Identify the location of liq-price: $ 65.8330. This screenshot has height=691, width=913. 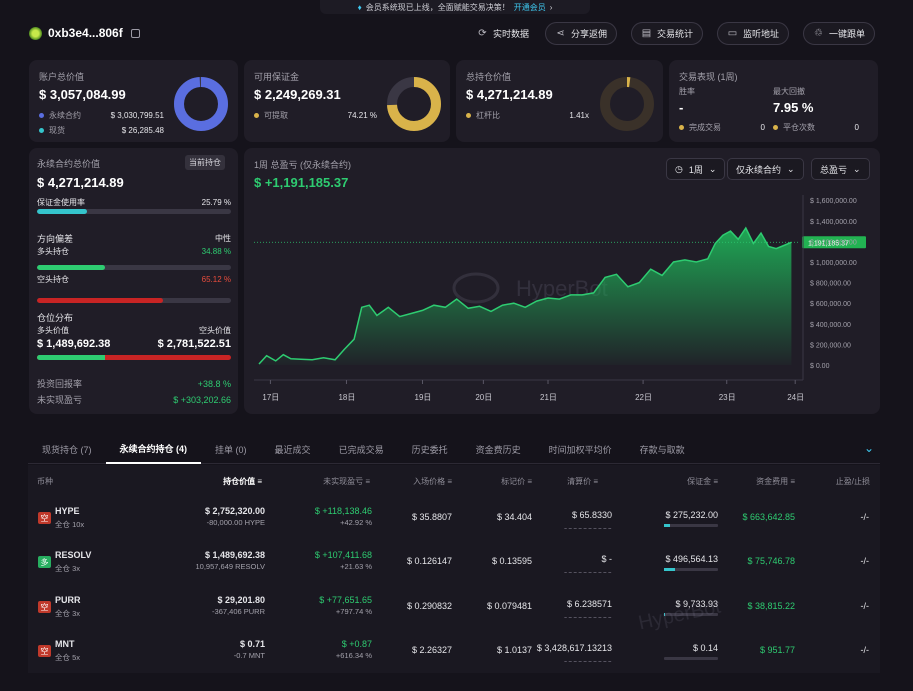
(591, 515).